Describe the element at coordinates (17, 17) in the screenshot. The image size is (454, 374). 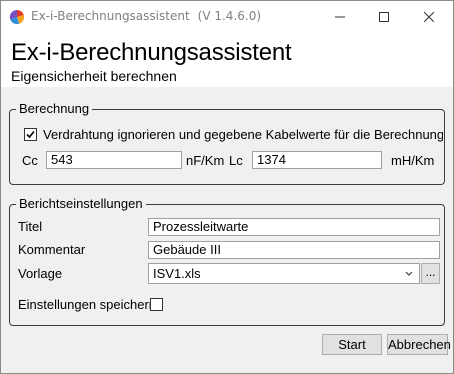
I see `app-logo-icon` at that location.